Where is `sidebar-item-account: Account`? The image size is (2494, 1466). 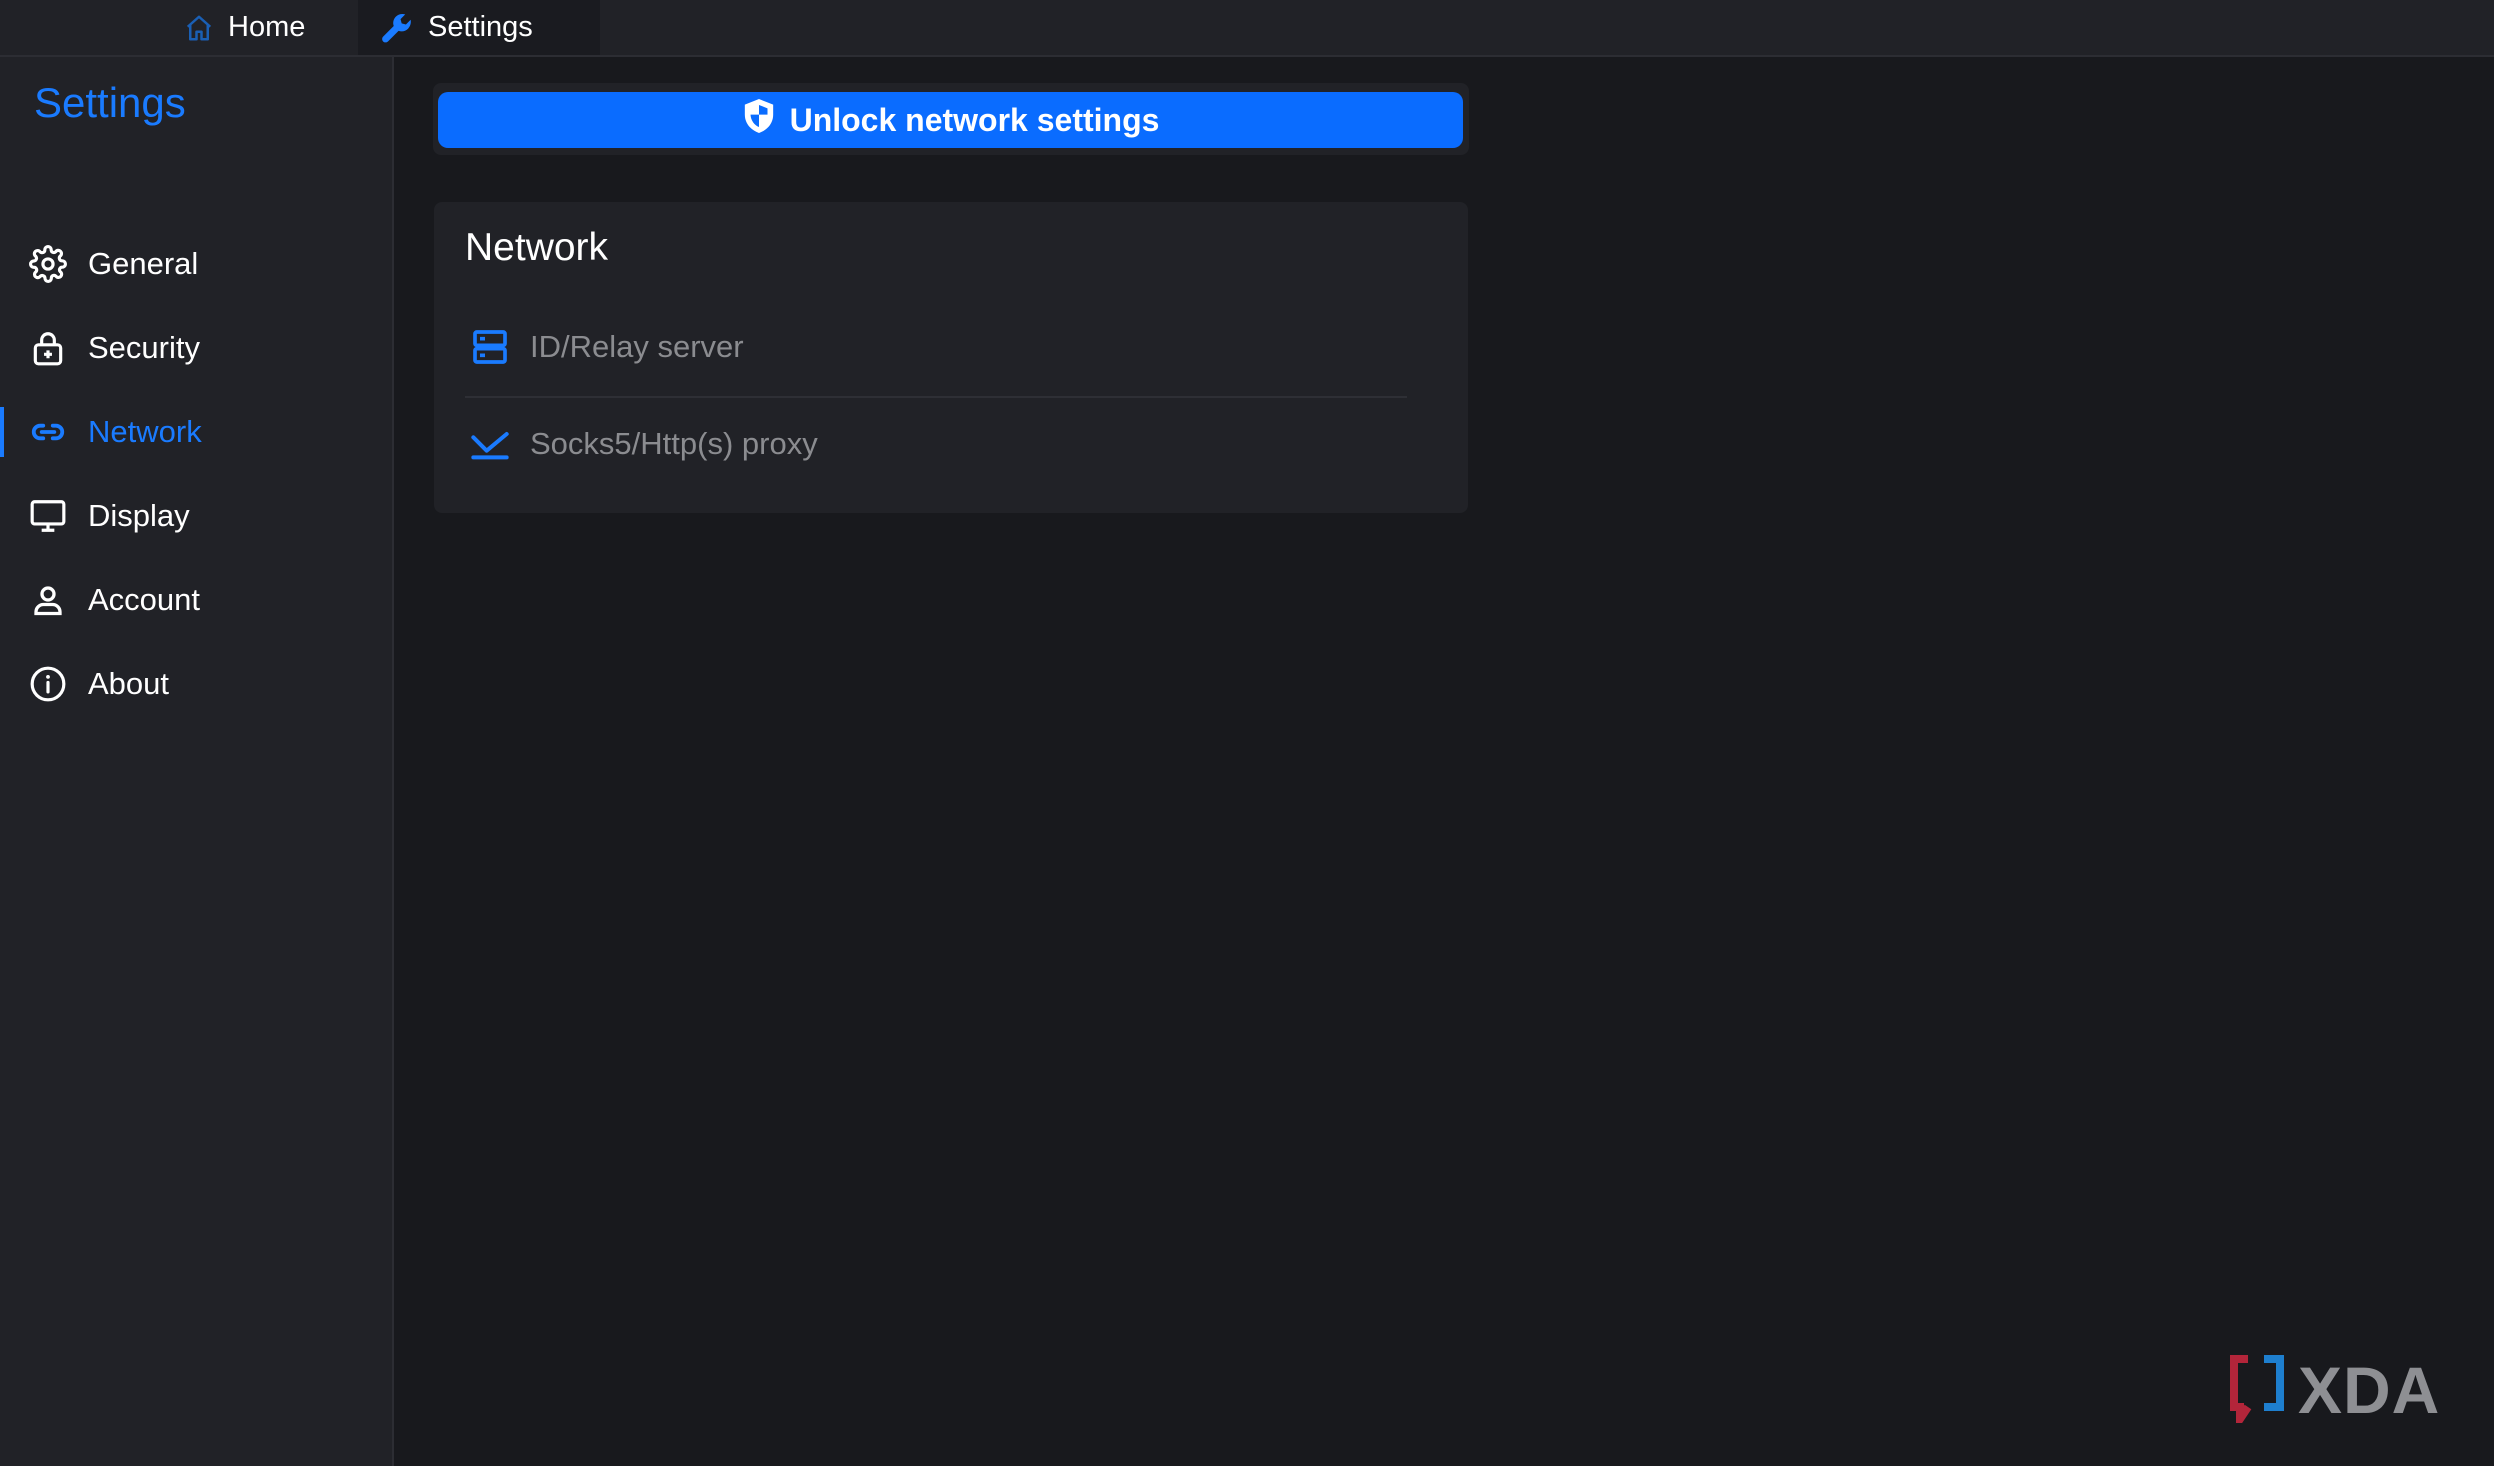 sidebar-item-account: Account is located at coordinates (196, 600).